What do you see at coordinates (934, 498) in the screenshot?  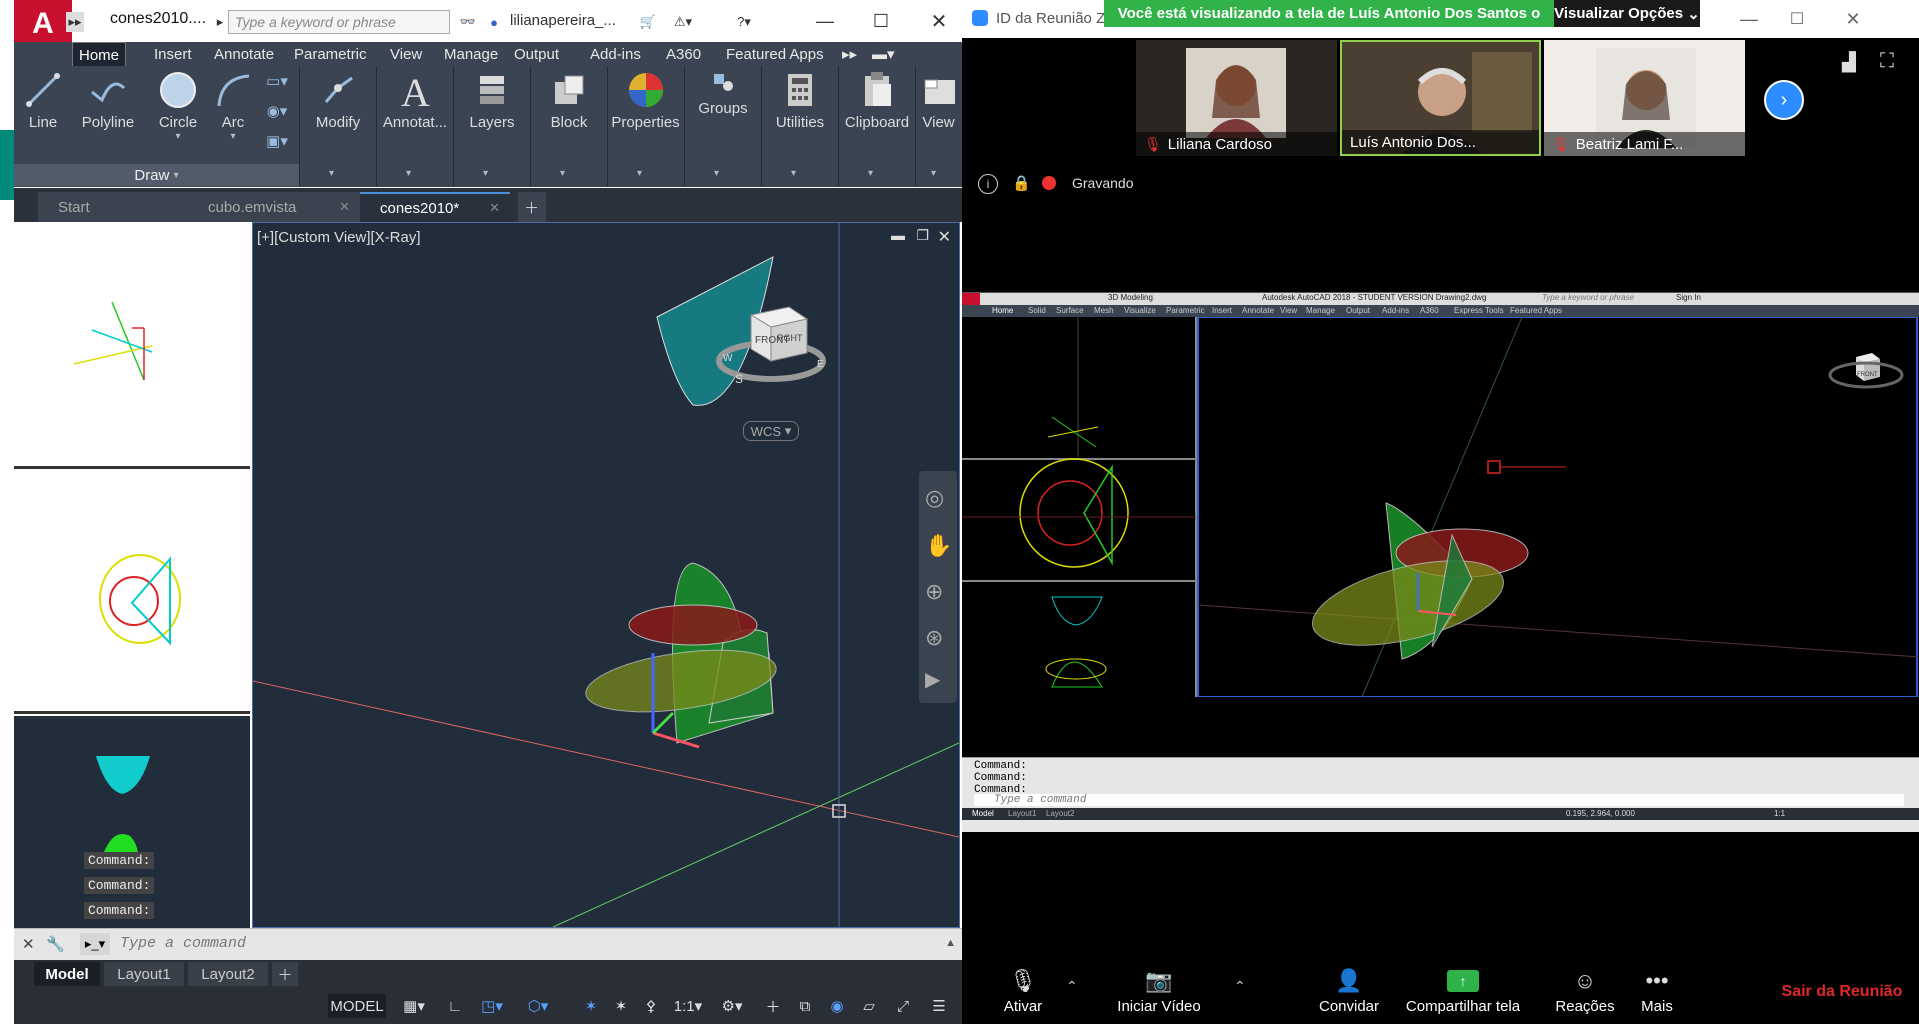 I see `steering-wheel-icon: ◎` at bounding box center [934, 498].